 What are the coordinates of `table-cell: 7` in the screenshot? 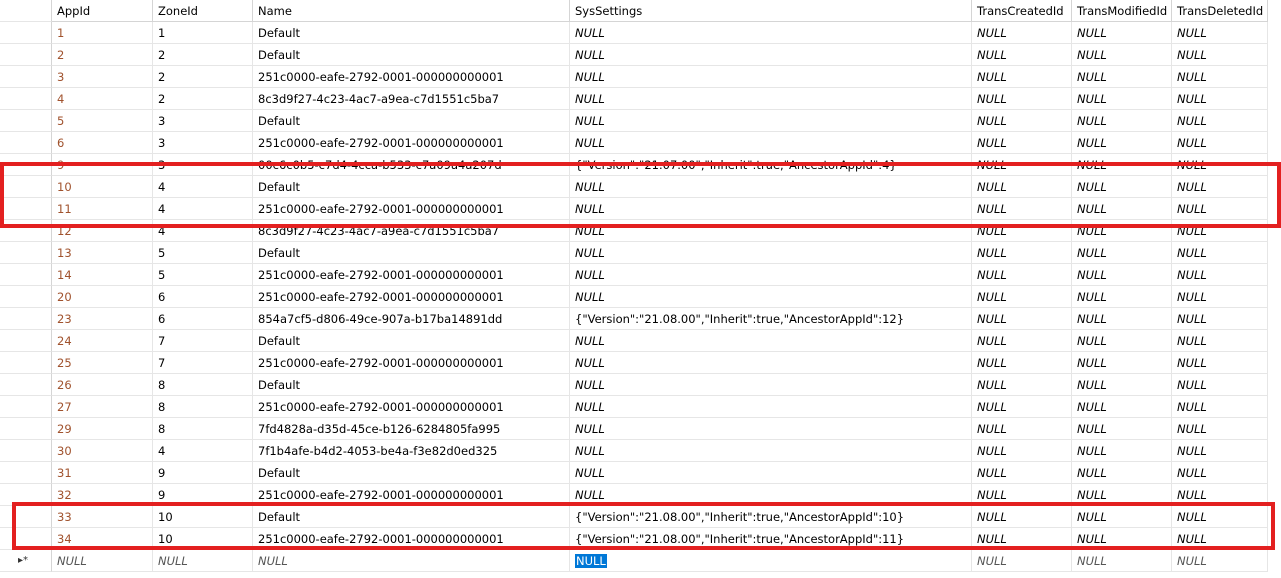 It's located at (203, 363).